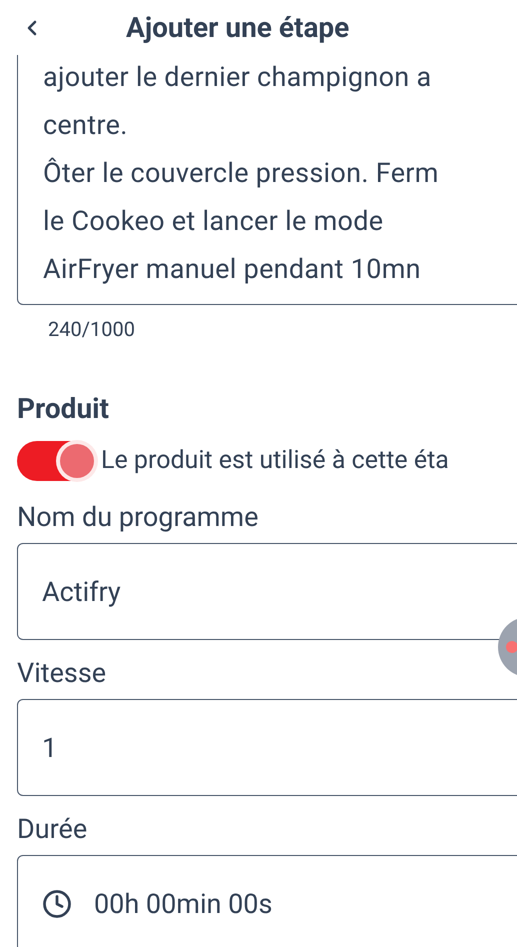 This screenshot has height=947, width=517. Describe the element at coordinates (267, 747) in the screenshot. I see `text-field: 1` at that location.